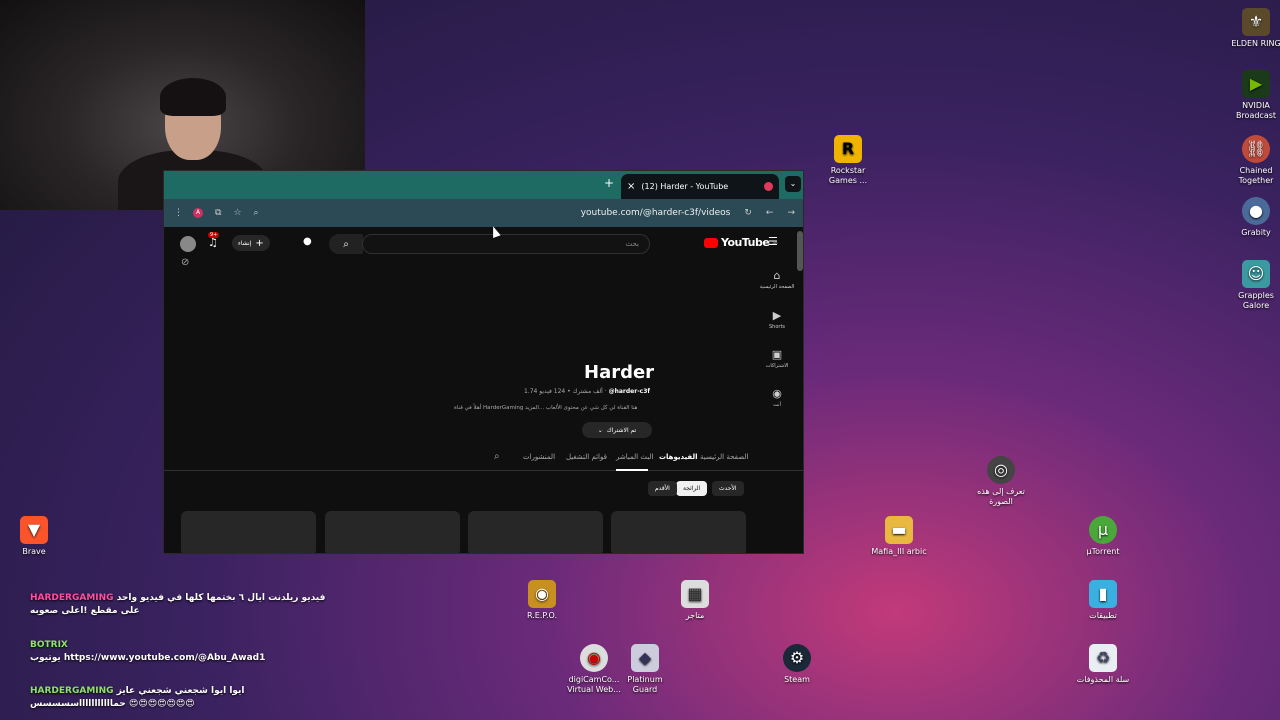 The image size is (1280, 720). What do you see at coordinates (793, 184) in the screenshot?
I see `tab-list-chevron-icon: ⌄` at bounding box center [793, 184].